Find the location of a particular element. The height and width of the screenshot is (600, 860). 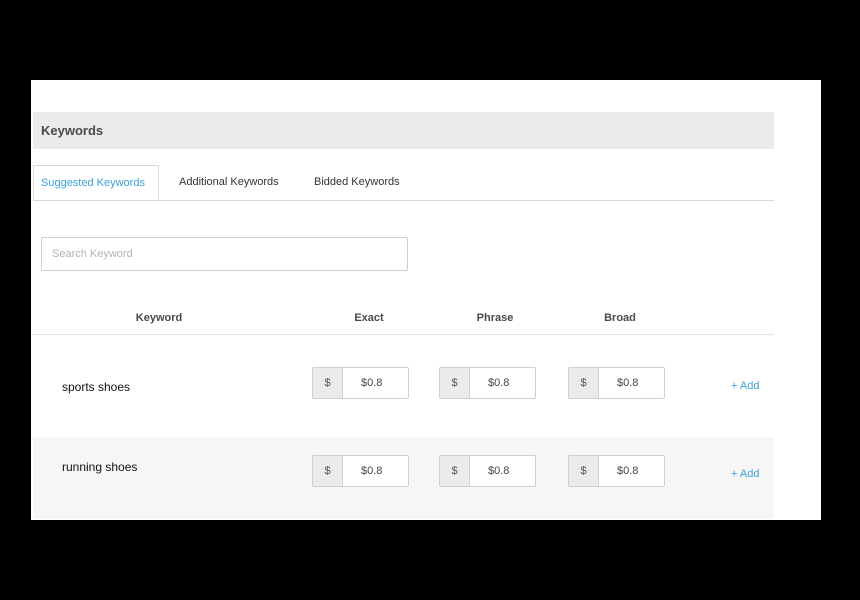

table-row: running shoes $ $0.8 $ $0.8 $ $0.8 + Add is located at coordinates (403, 478).